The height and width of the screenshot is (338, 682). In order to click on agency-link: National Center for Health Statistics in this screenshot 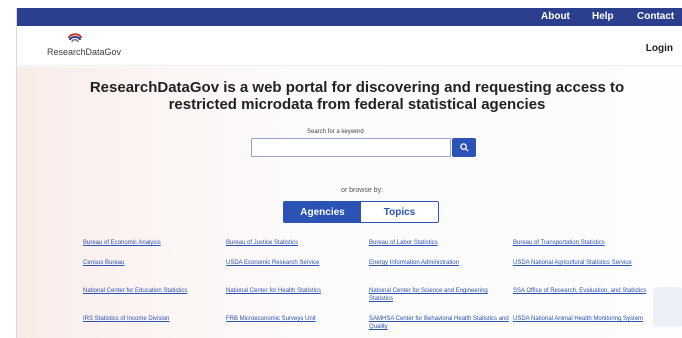, I will do `click(296, 291)`.